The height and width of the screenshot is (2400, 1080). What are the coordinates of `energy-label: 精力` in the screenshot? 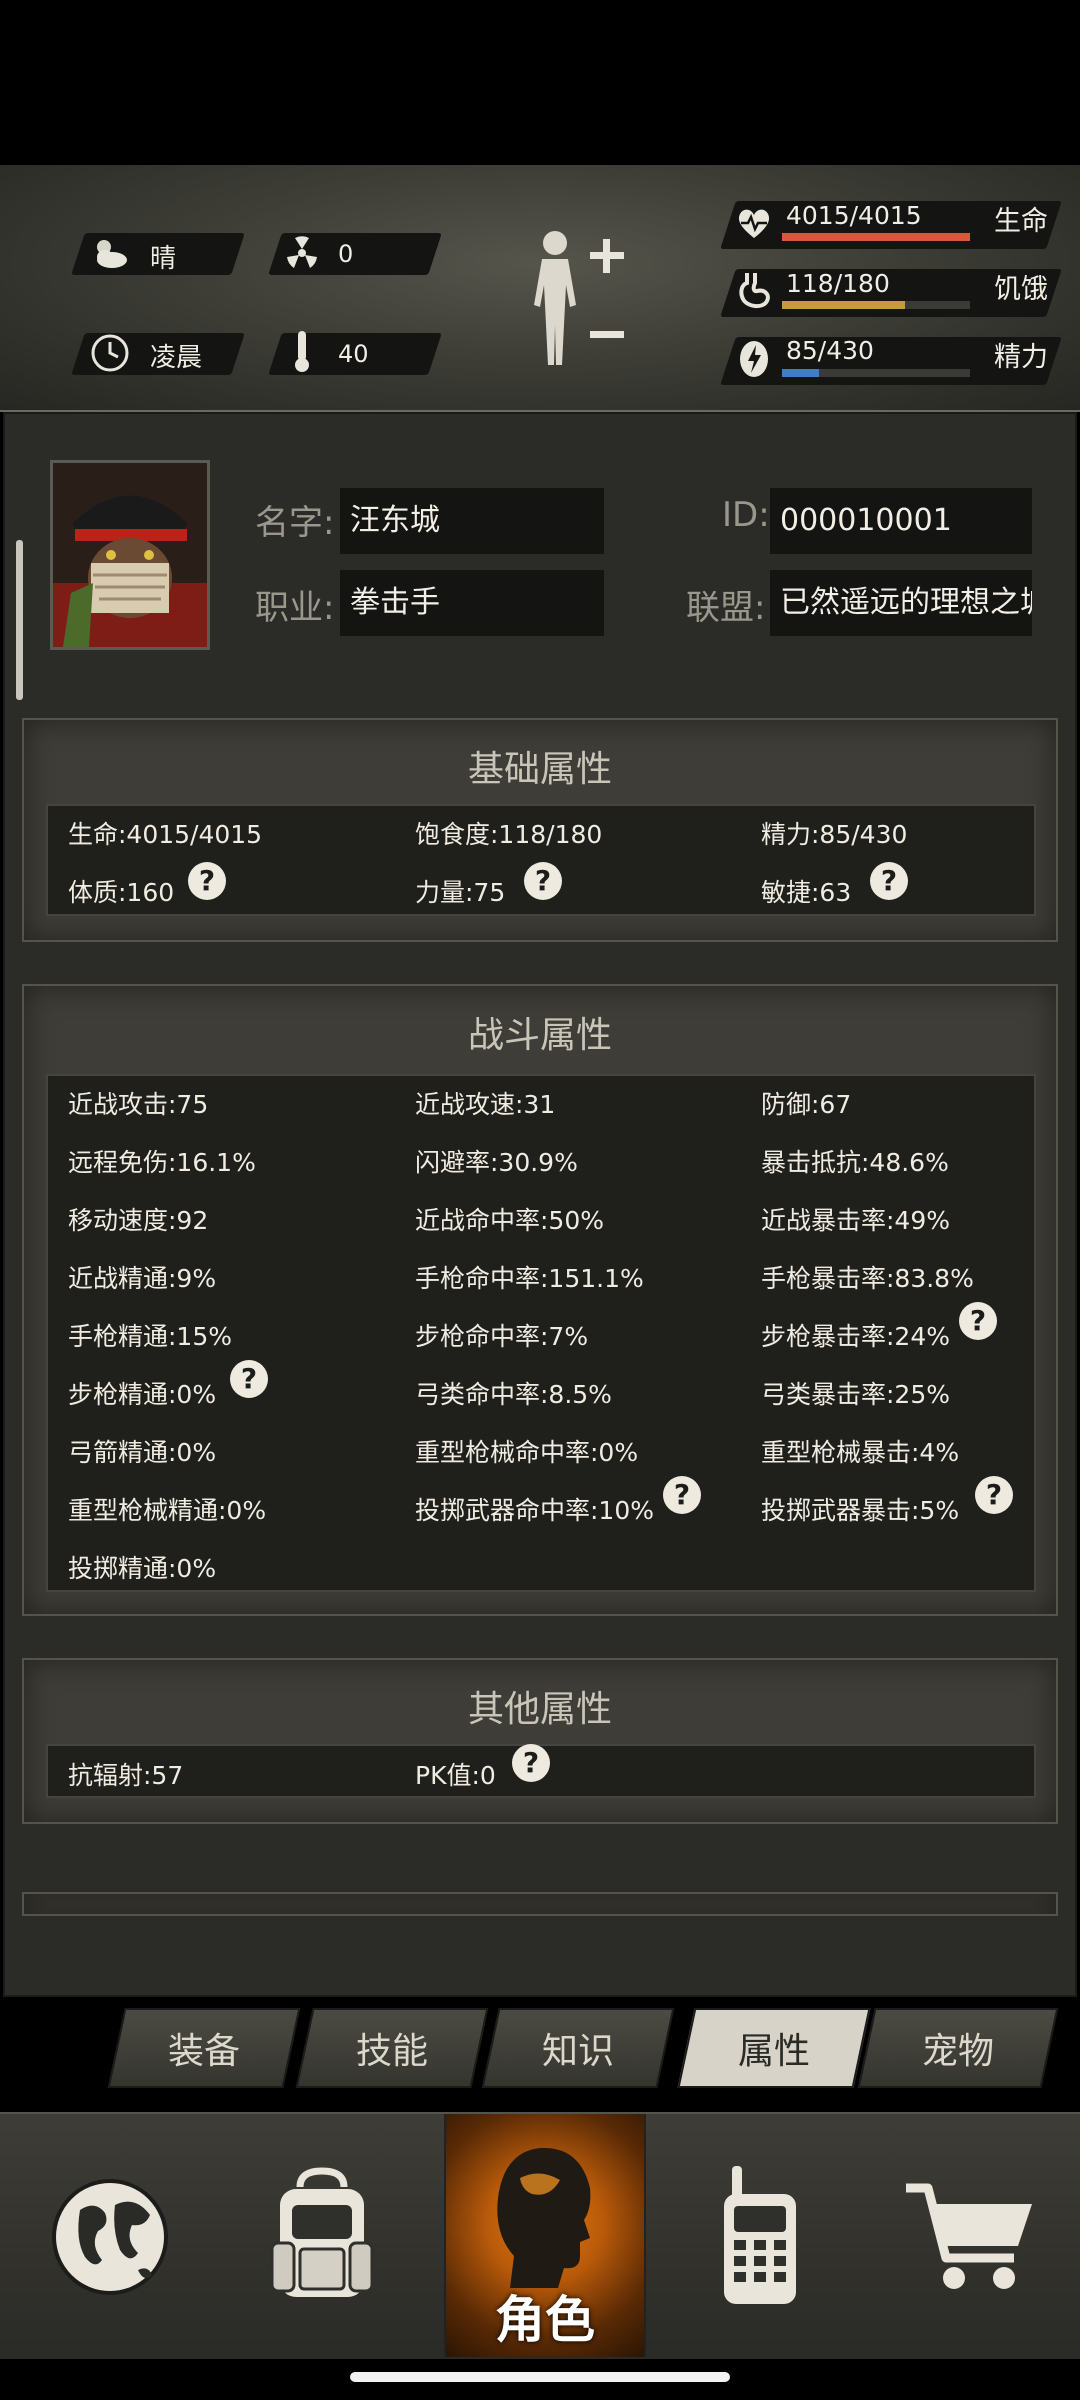 It's located at (1021, 357).